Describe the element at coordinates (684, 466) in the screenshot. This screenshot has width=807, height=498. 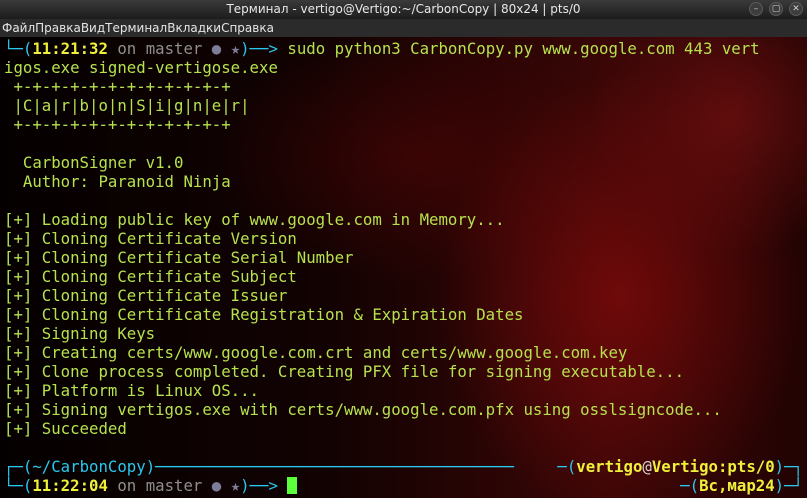
I see `host-name: Vertigo` at that location.